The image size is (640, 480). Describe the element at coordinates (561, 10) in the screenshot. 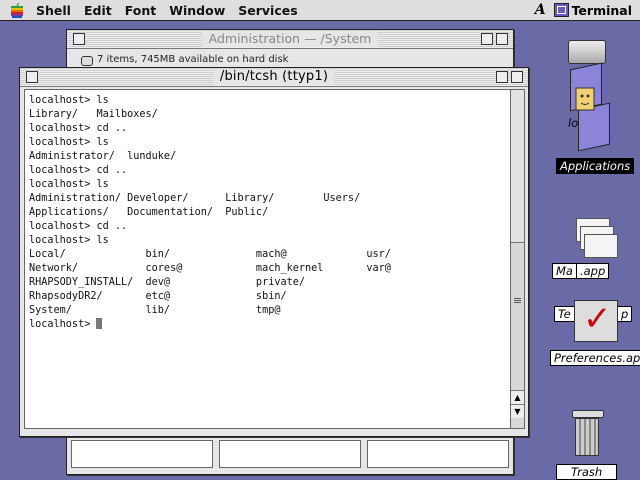

I see `terminal-app-icon` at that location.